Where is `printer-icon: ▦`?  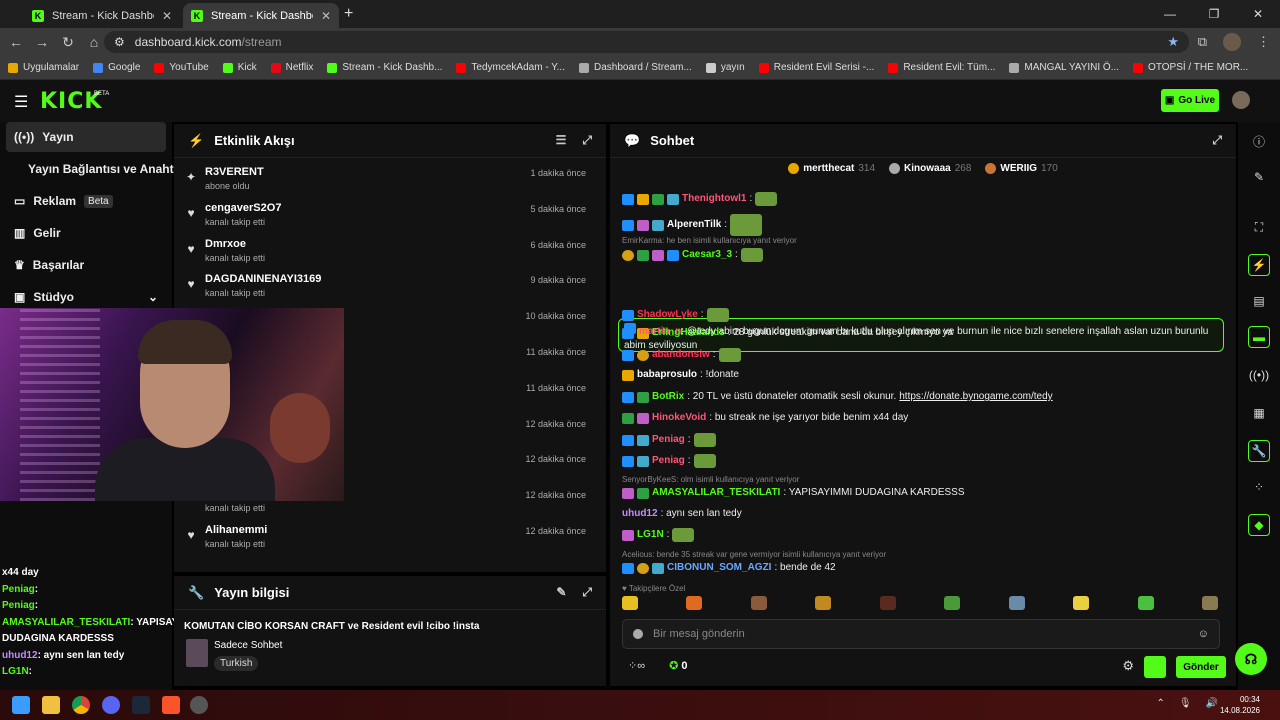
printer-icon: ▦ is located at coordinates (1259, 413).